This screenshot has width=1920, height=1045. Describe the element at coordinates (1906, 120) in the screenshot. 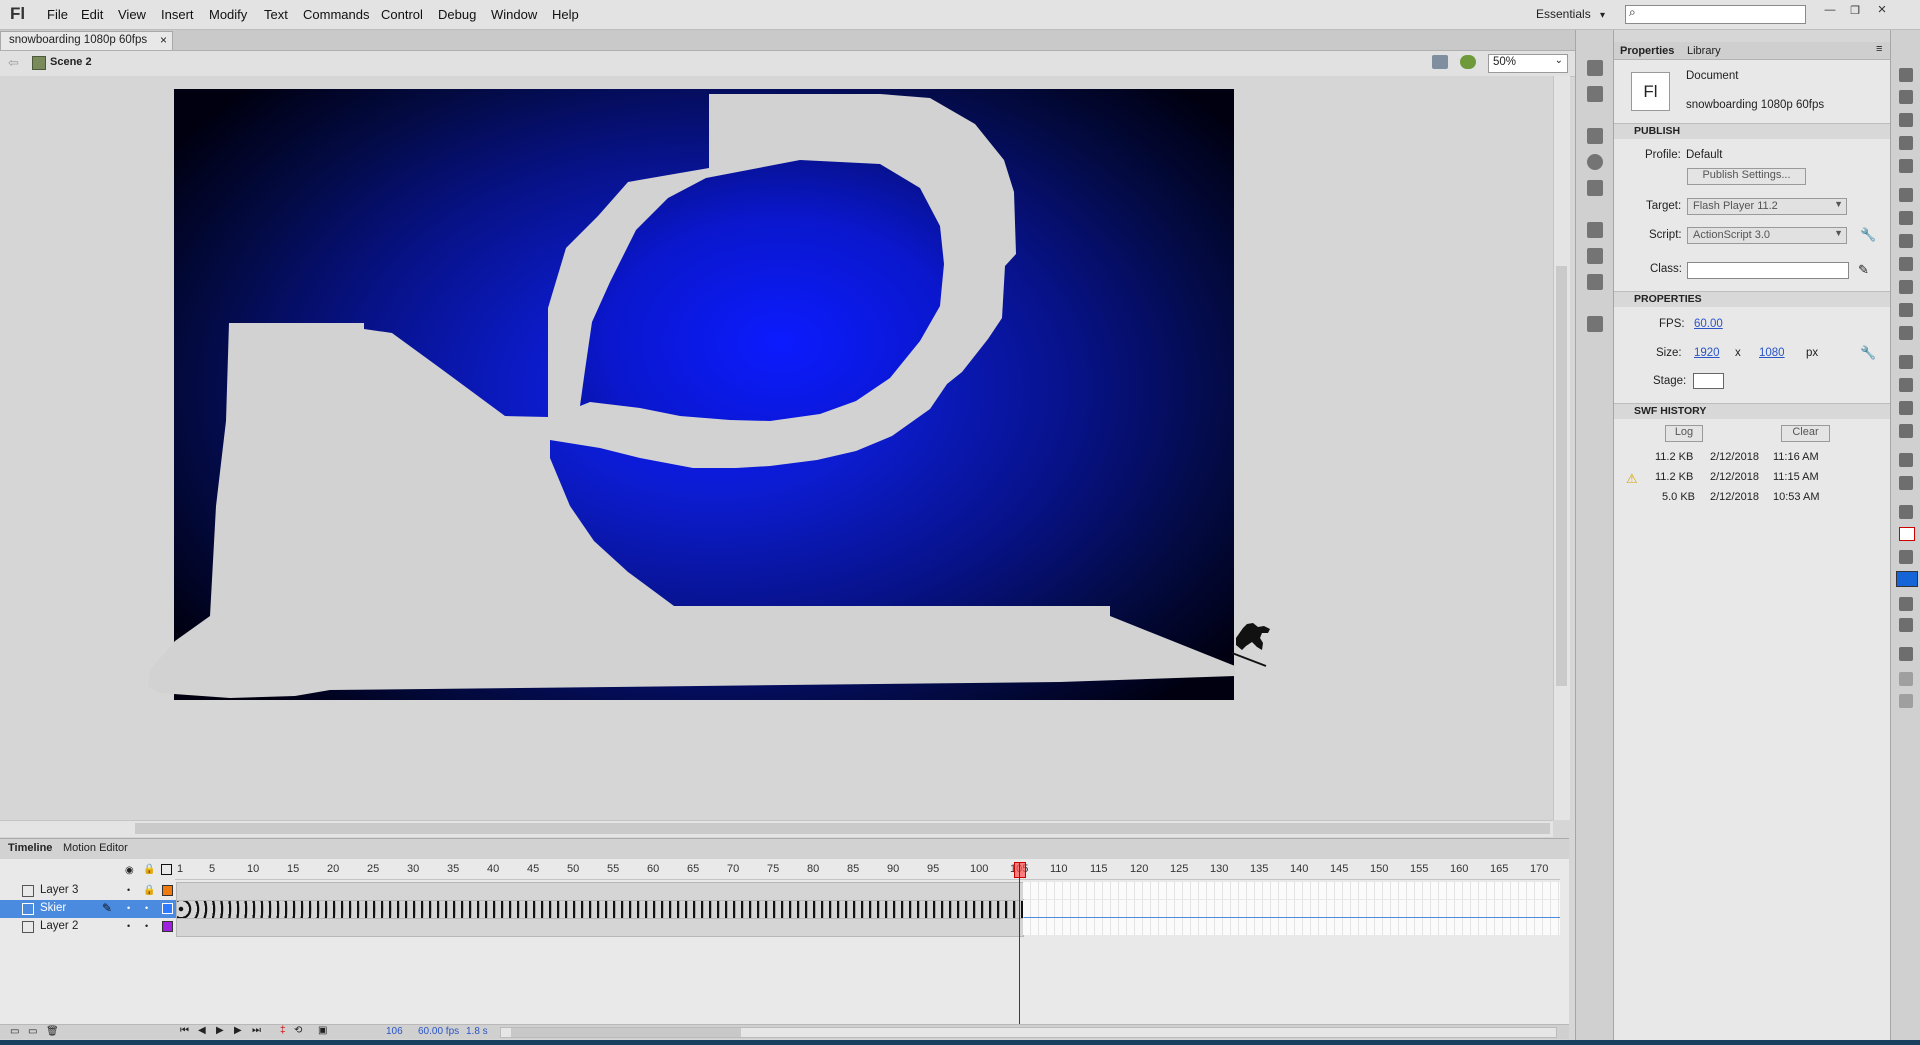

I see `free-transform-tool-icon` at that location.